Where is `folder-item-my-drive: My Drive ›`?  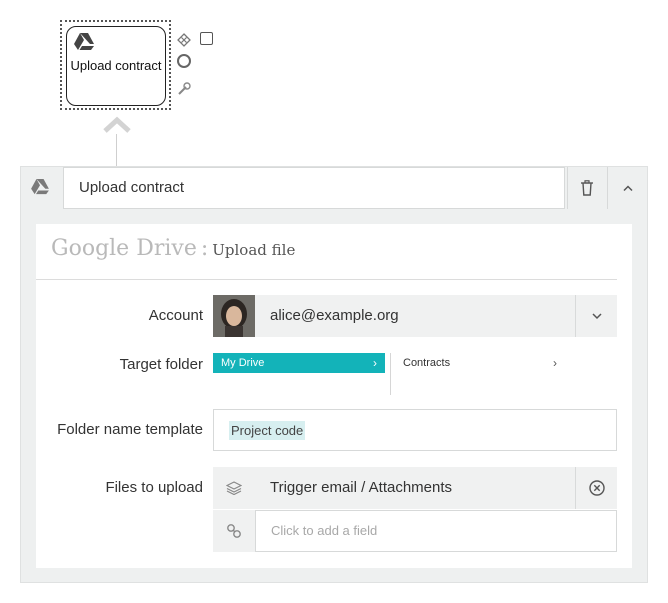
folder-item-my-drive: My Drive › is located at coordinates (299, 363).